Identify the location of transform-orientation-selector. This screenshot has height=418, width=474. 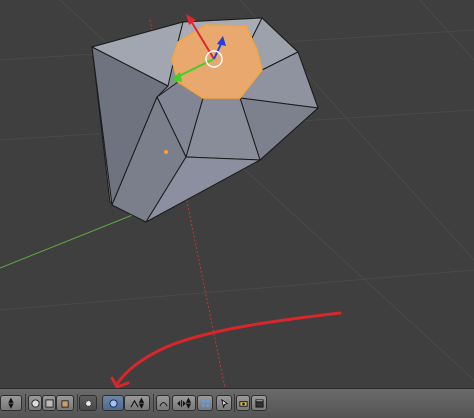
(113, 403).